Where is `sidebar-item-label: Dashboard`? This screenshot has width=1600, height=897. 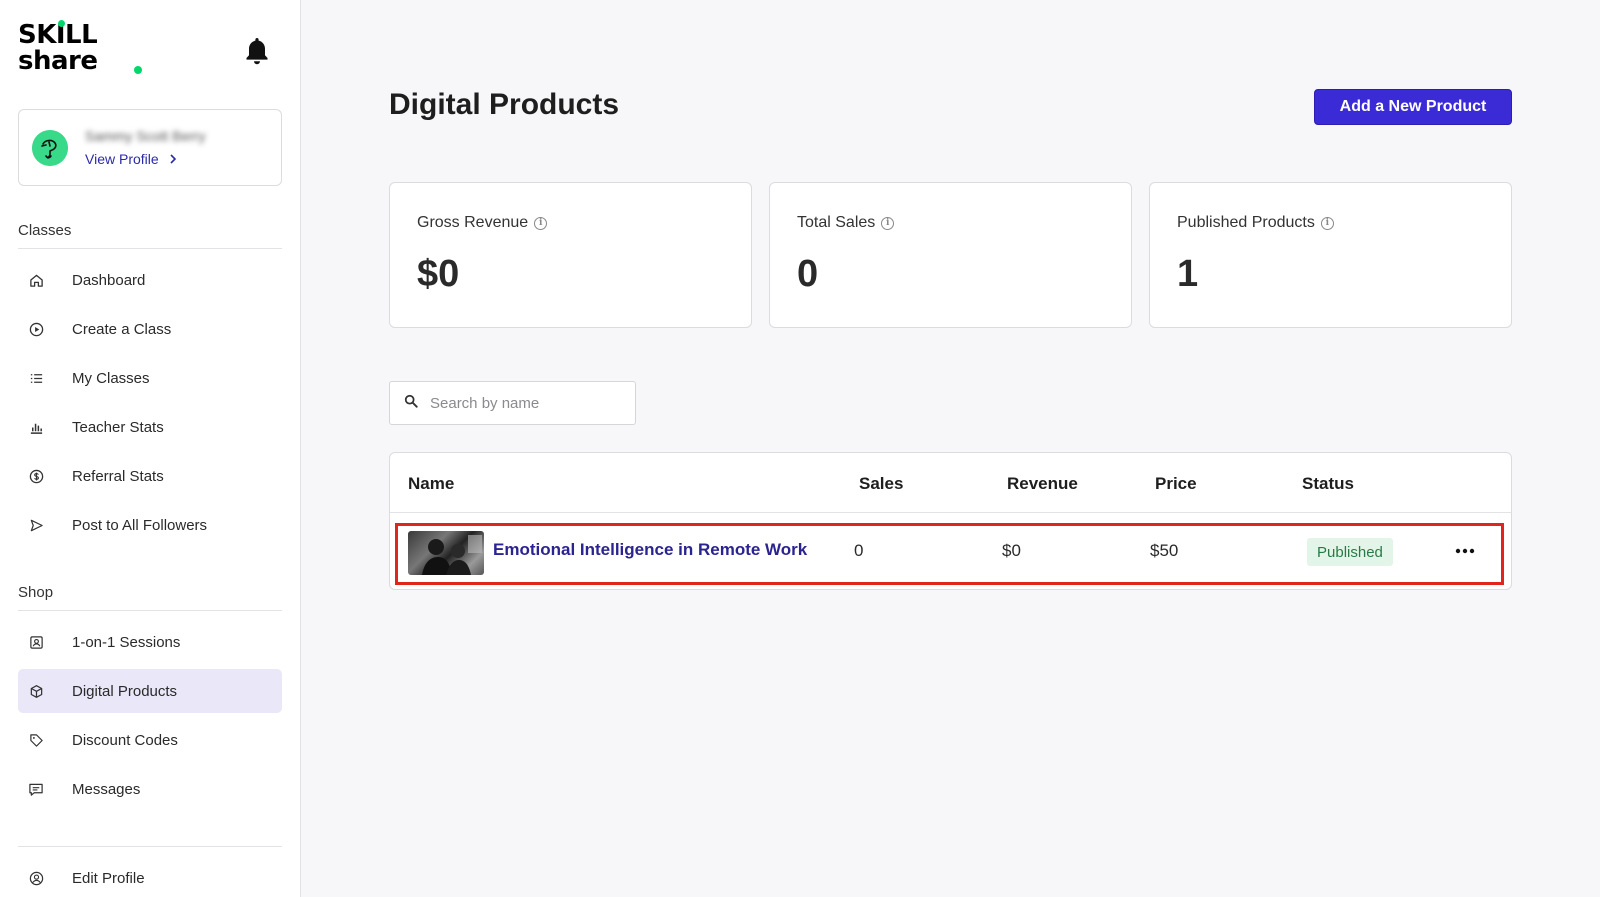 sidebar-item-label: Dashboard is located at coordinates (109, 280).